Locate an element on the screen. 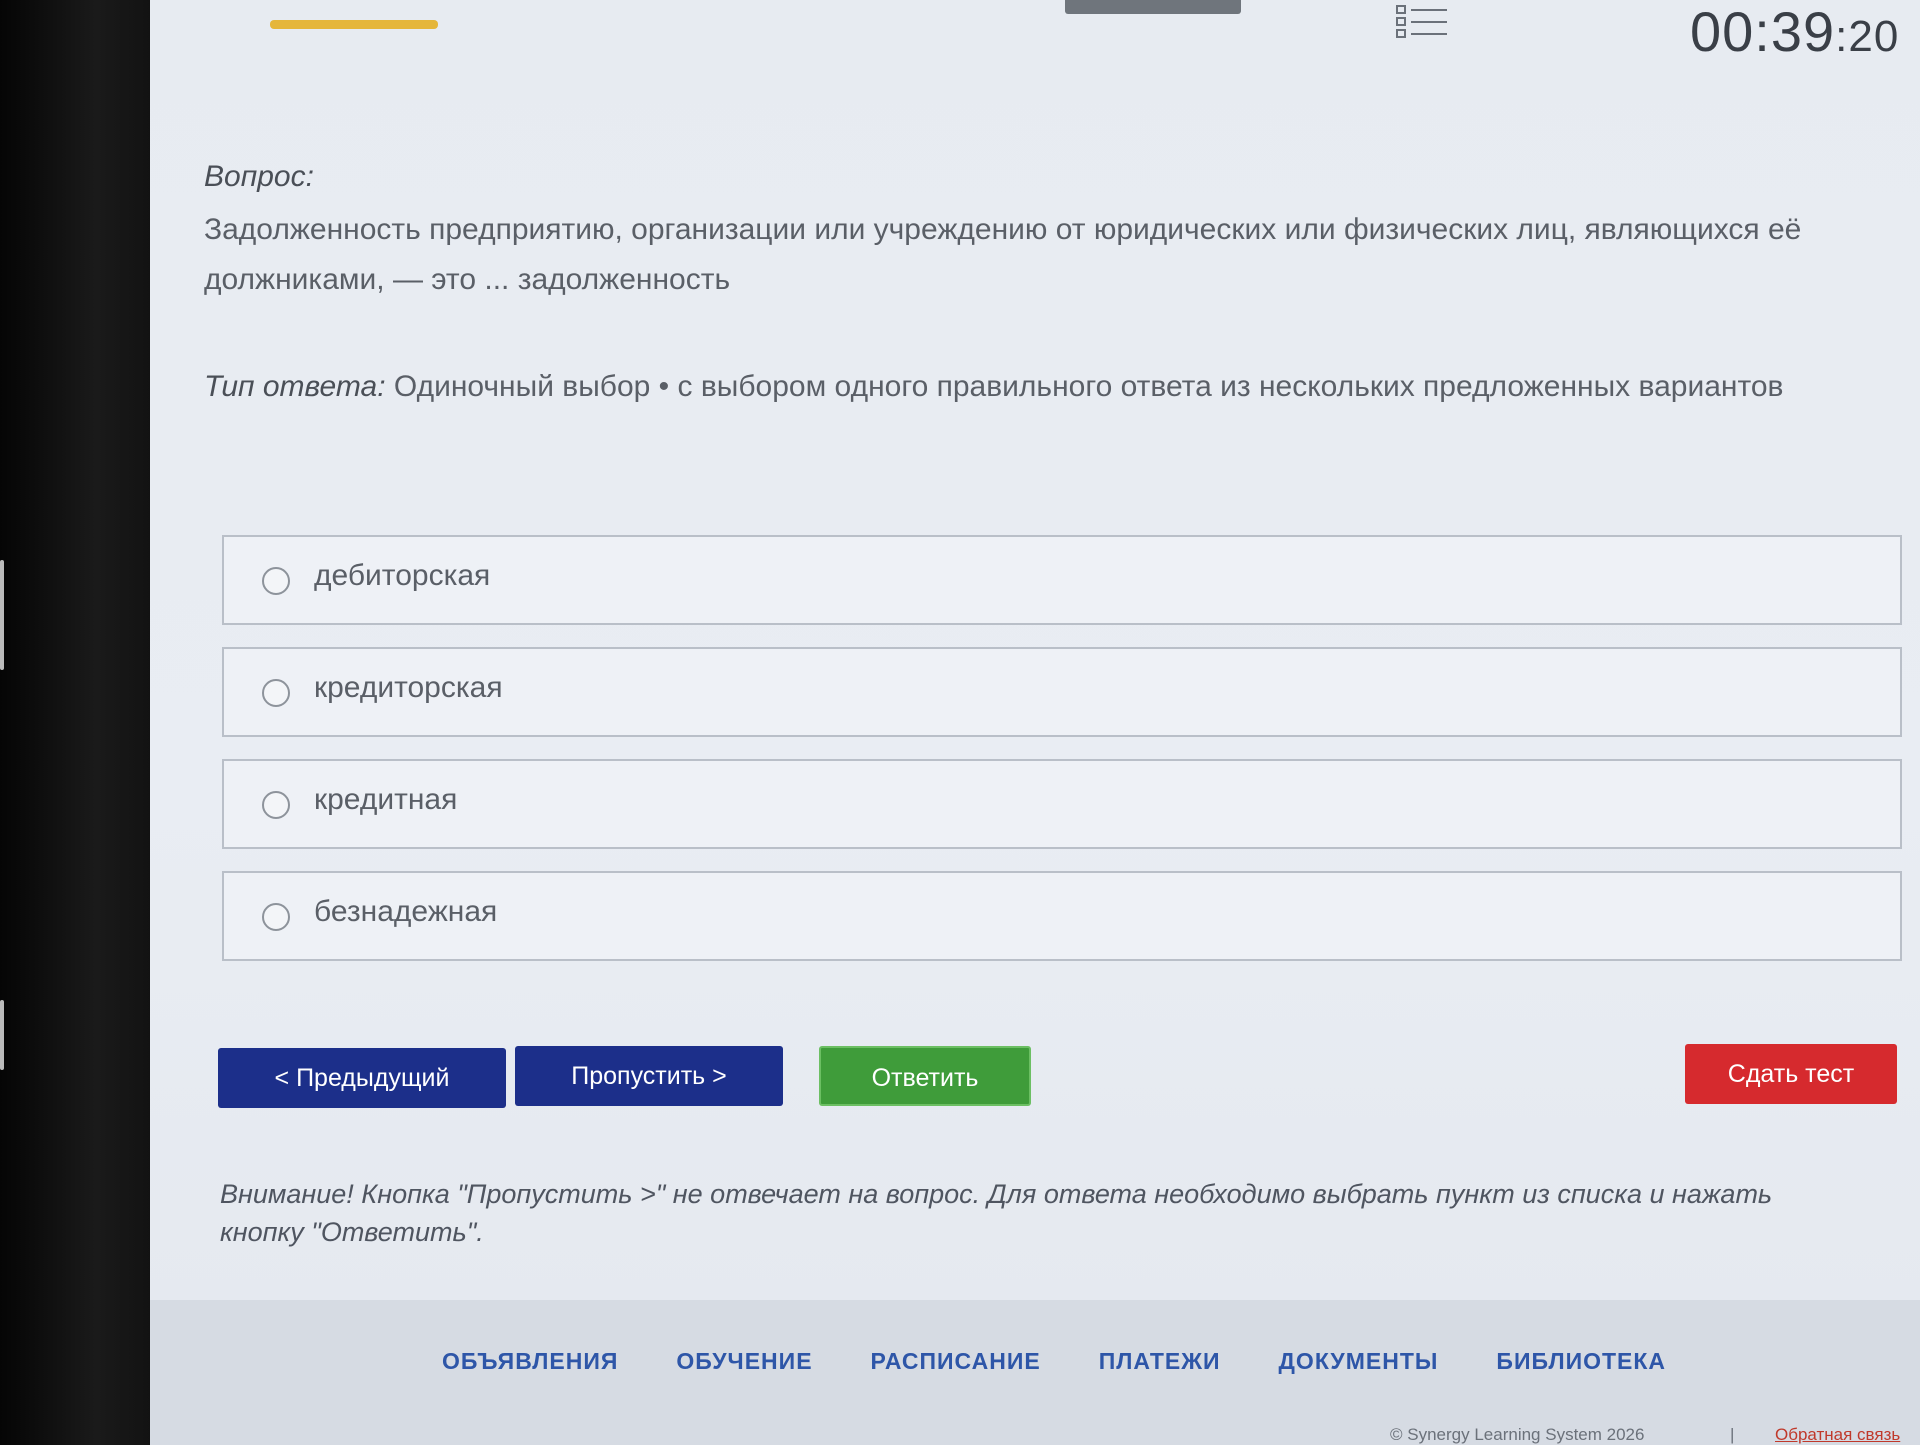  monitor-bezel is located at coordinates (80, 722).